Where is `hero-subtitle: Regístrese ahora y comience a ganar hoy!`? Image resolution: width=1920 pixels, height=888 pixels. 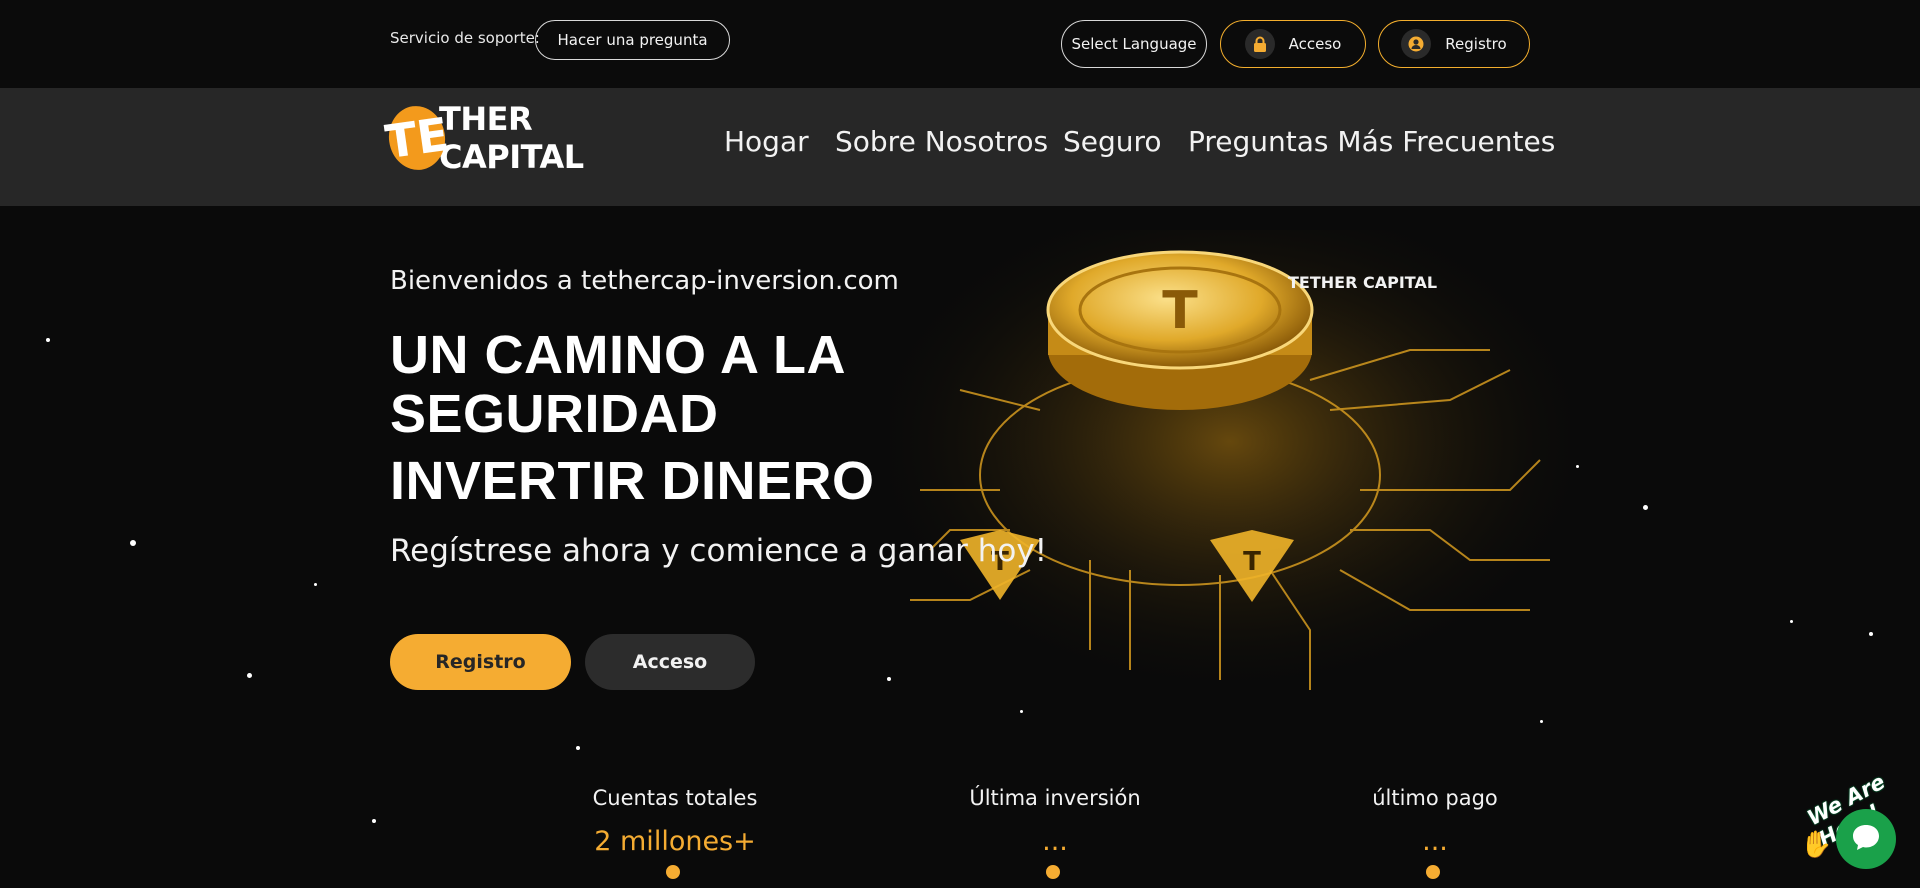
hero-subtitle: Regístrese ahora y comience a ganar hoy! is located at coordinates (719, 551).